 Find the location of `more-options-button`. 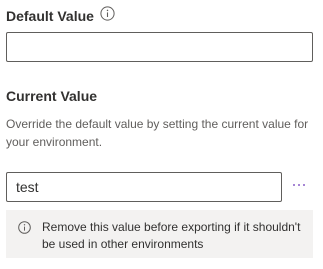

more-options-button is located at coordinates (299, 185).